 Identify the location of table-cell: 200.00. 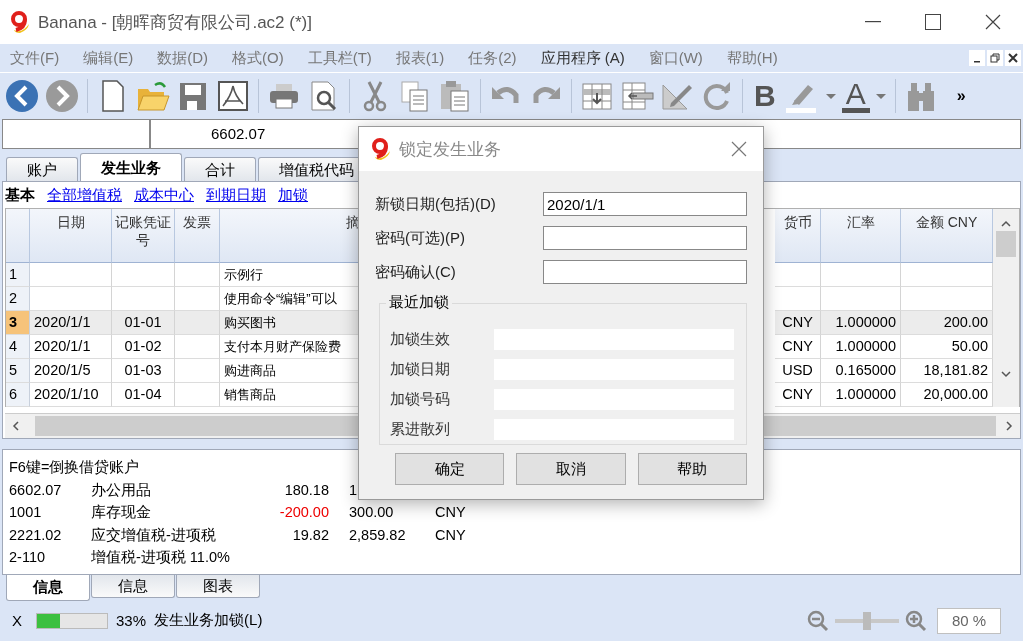
(947, 323).